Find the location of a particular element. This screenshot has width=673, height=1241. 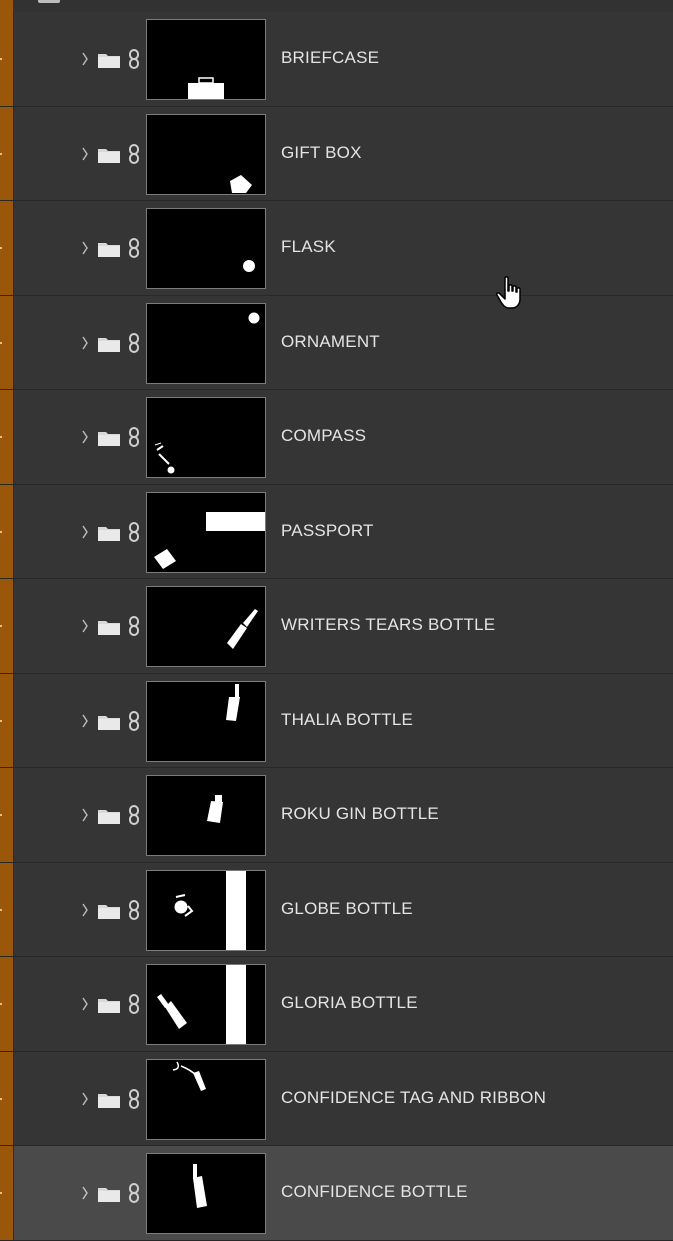

layer-name: PASSPORT is located at coordinates (327, 531).